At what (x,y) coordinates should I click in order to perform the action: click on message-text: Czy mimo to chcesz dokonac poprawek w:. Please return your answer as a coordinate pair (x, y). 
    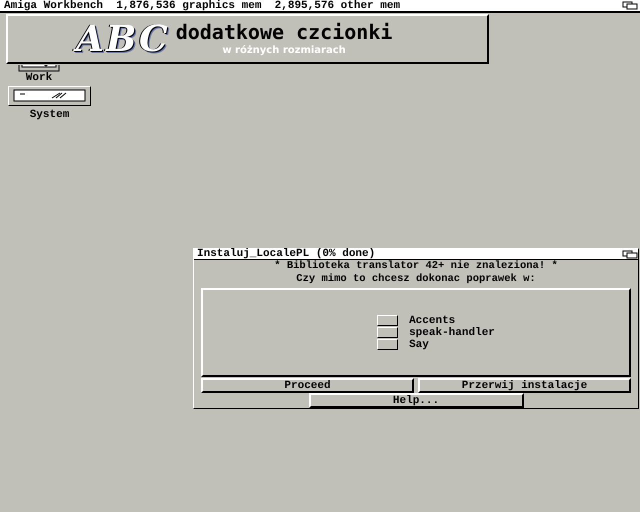
    Looking at the image, I should click on (416, 279).